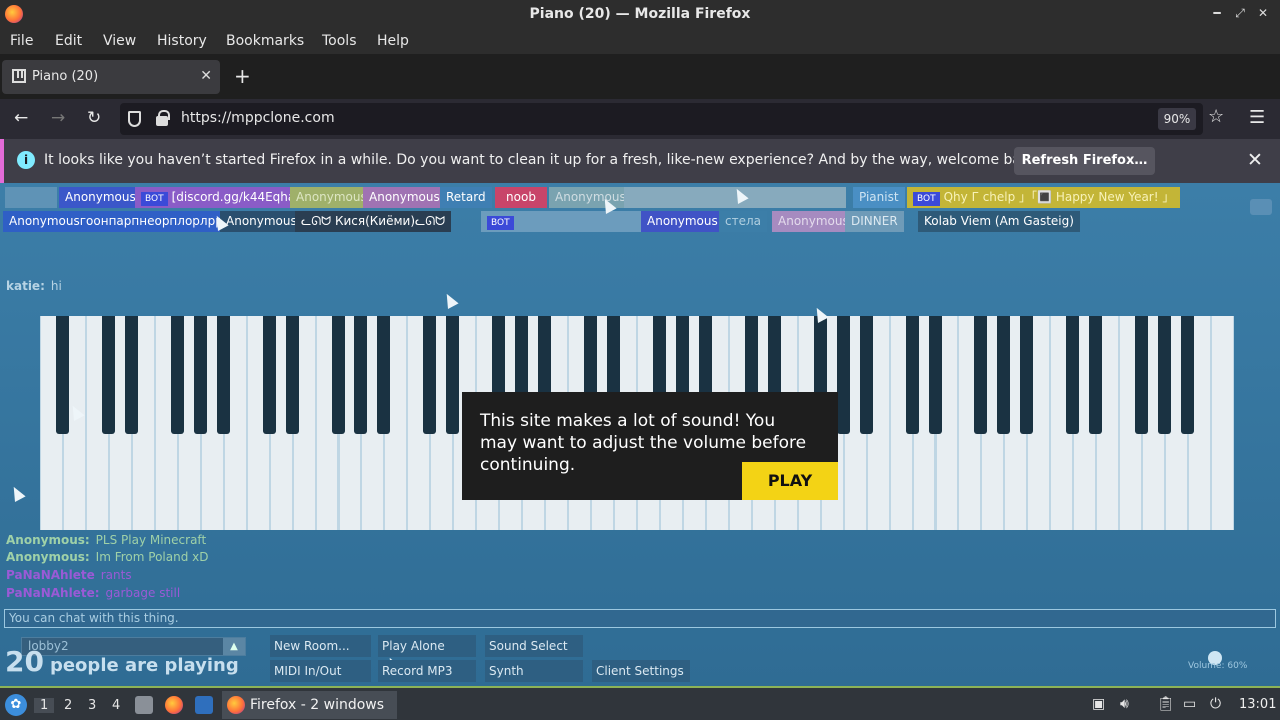  I want to click on user-tag-bot: BOT Qhy Г chelp 」「🔳 Happy New Year! 」, so click(1044, 197).